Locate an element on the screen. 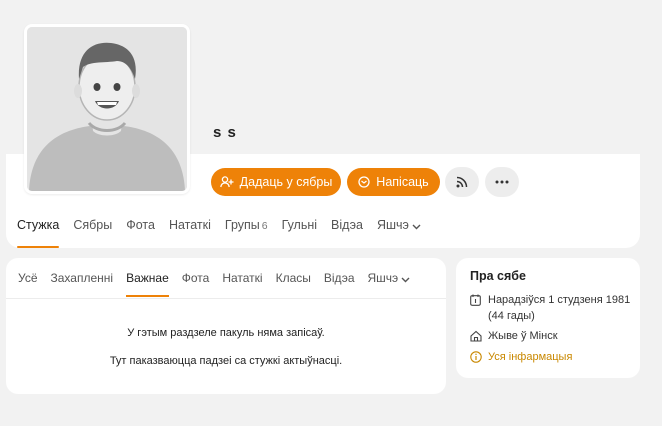  more-icon is located at coordinates (502, 182).